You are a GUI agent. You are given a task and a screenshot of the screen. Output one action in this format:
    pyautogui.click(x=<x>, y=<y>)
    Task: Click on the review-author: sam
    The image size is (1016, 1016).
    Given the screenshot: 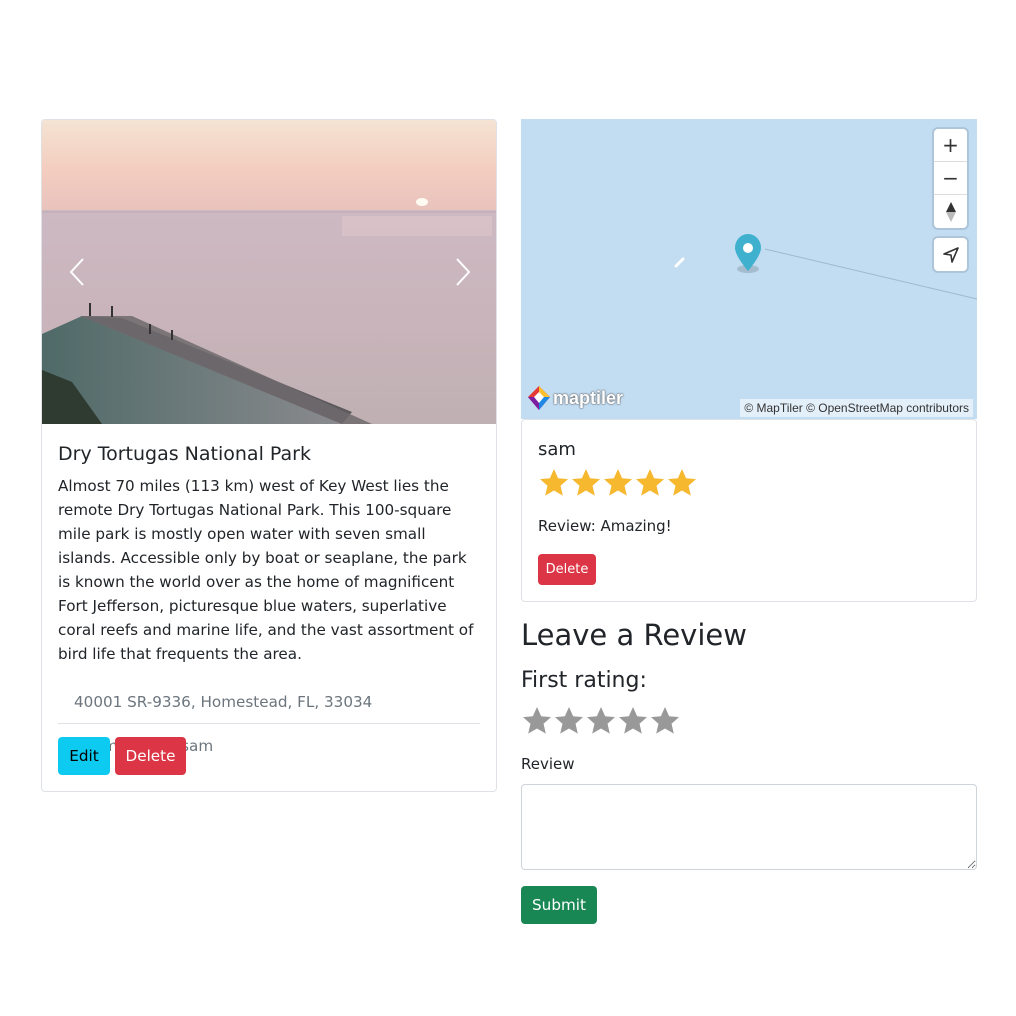 What is the action you would take?
    pyautogui.click(x=557, y=449)
    